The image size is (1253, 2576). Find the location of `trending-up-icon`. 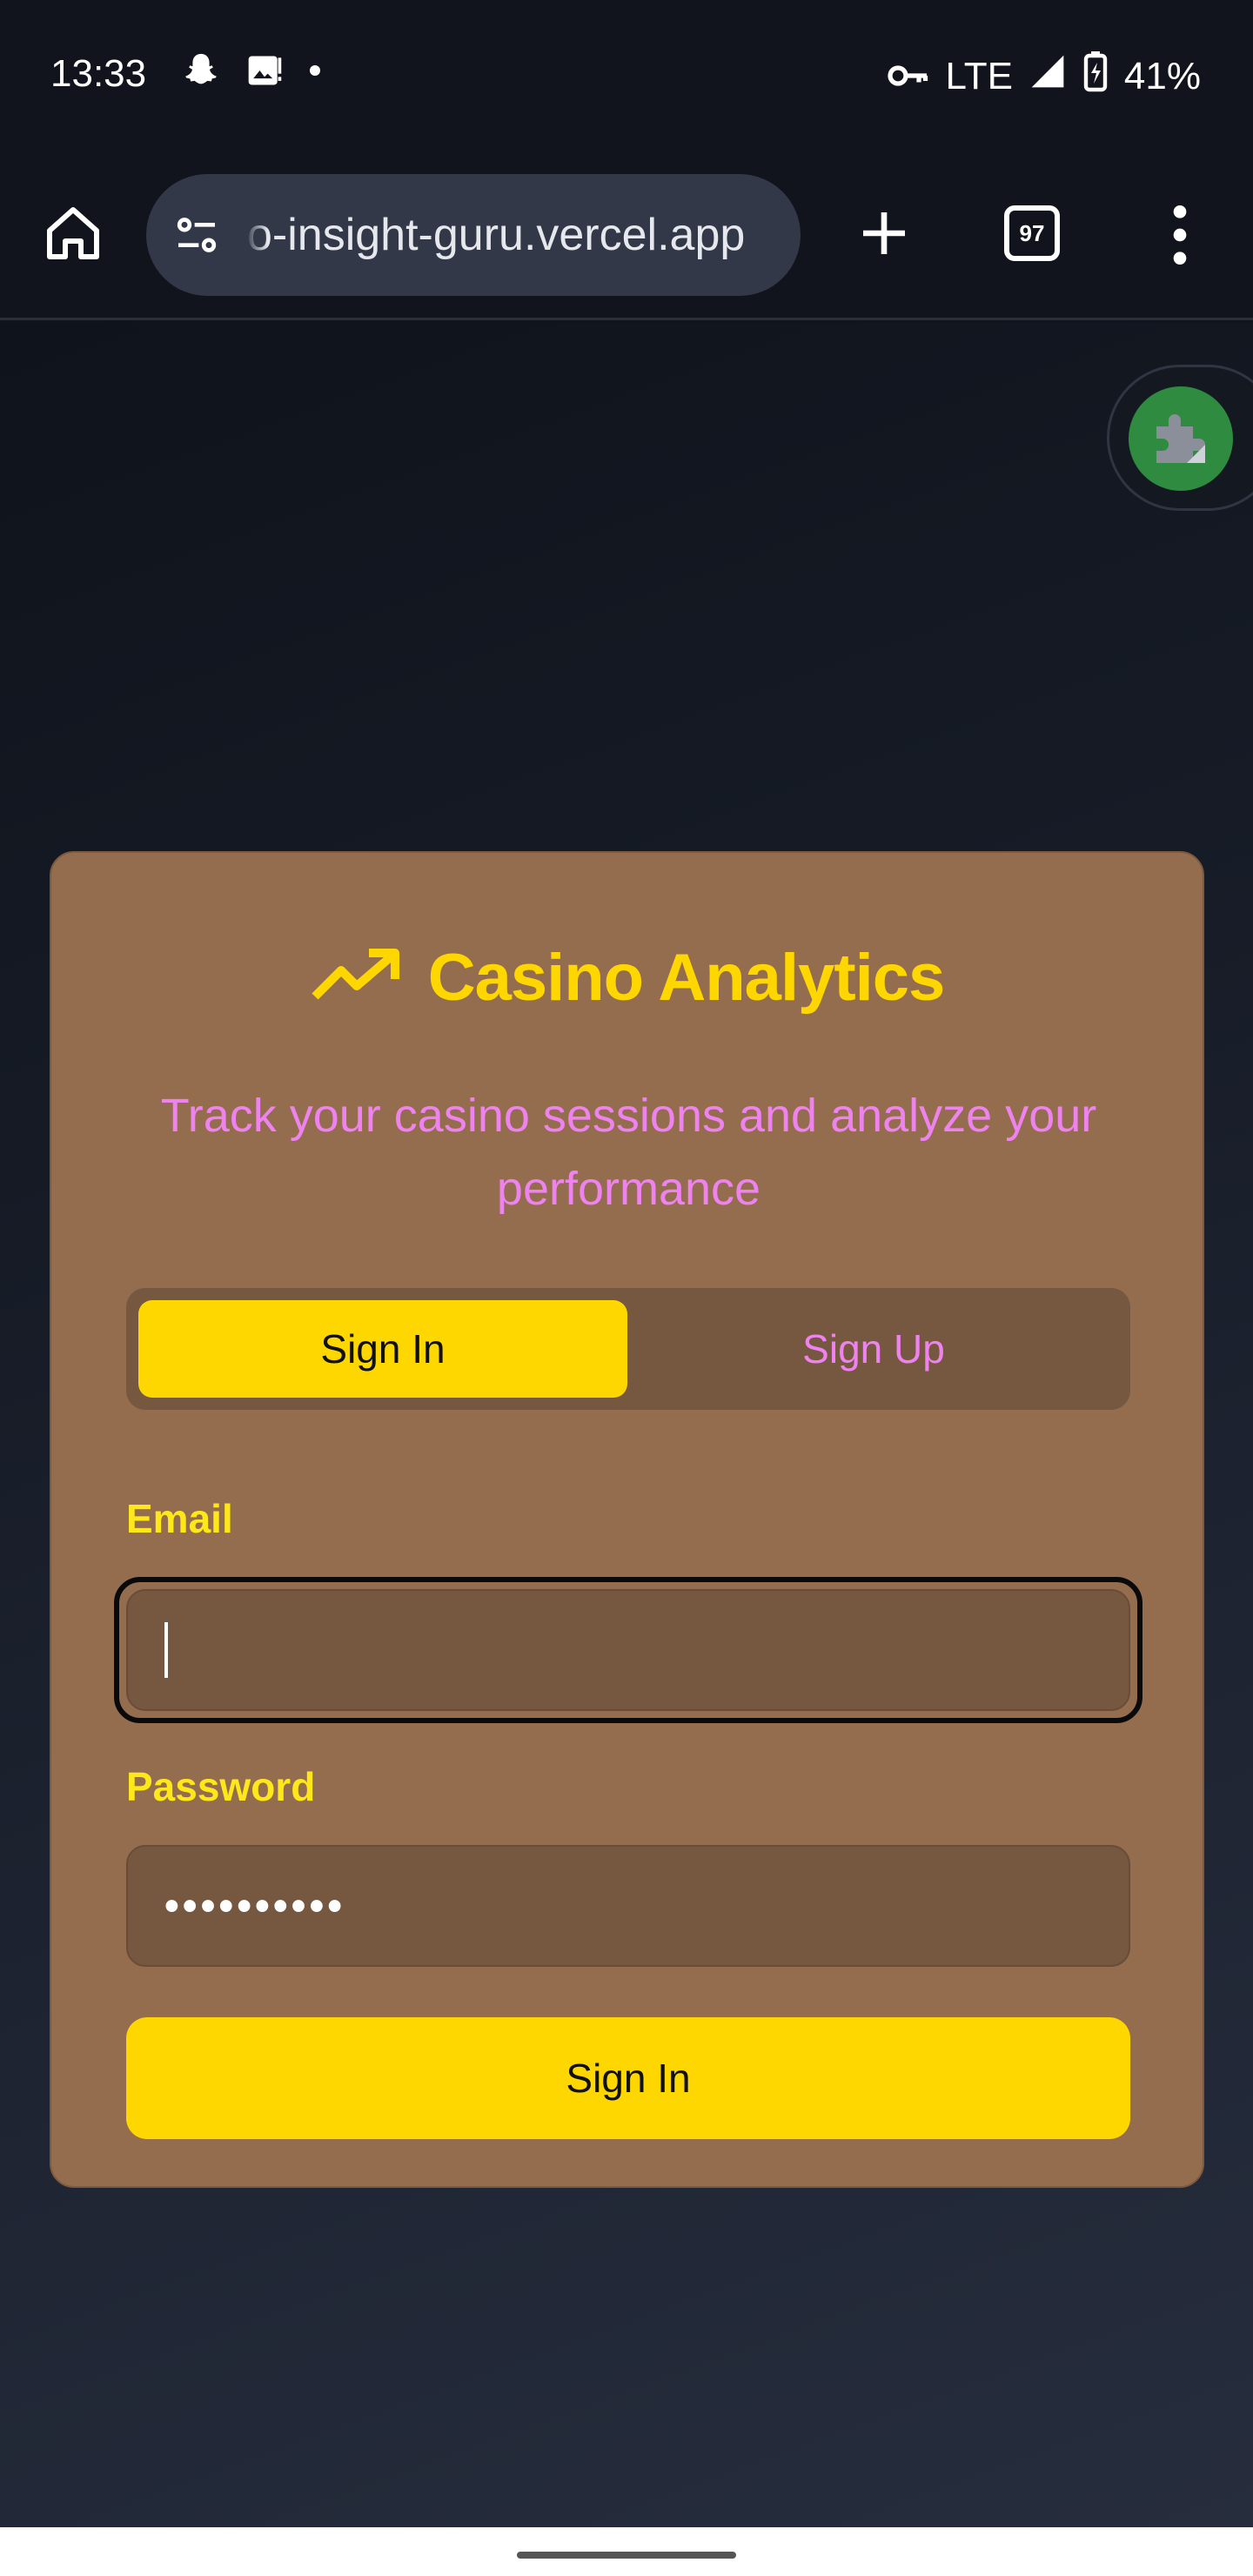

trending-up-icon is located at coordinates (355, 978).